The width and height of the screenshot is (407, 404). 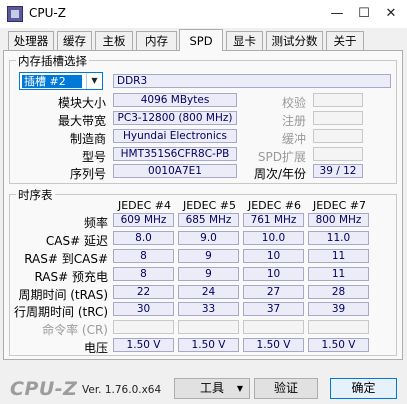 What do you see at coordinates (93, 157) in the screenshot?
I see `part-number-label: 型号` at bounding box center [93, 157].